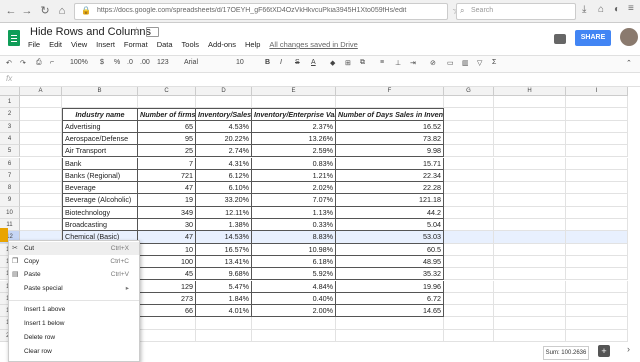  I want to click on comments-icon, so click(560, 39).